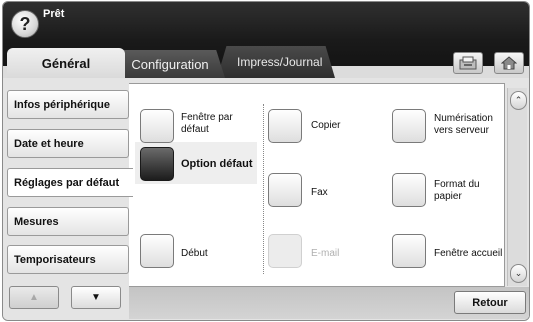  I want to click on option-format-papier-button, so click(409, 190).